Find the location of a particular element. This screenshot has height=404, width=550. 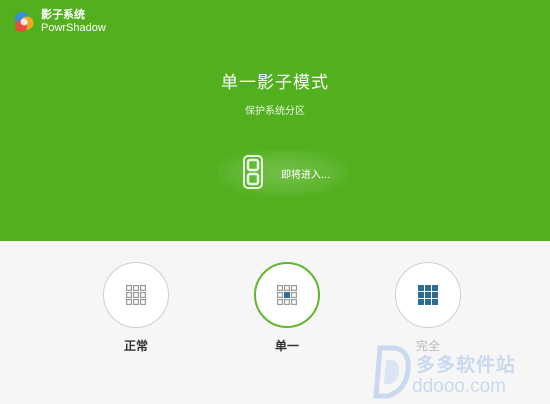

countdown-digit: 8 is located at coordinates (253, 172).